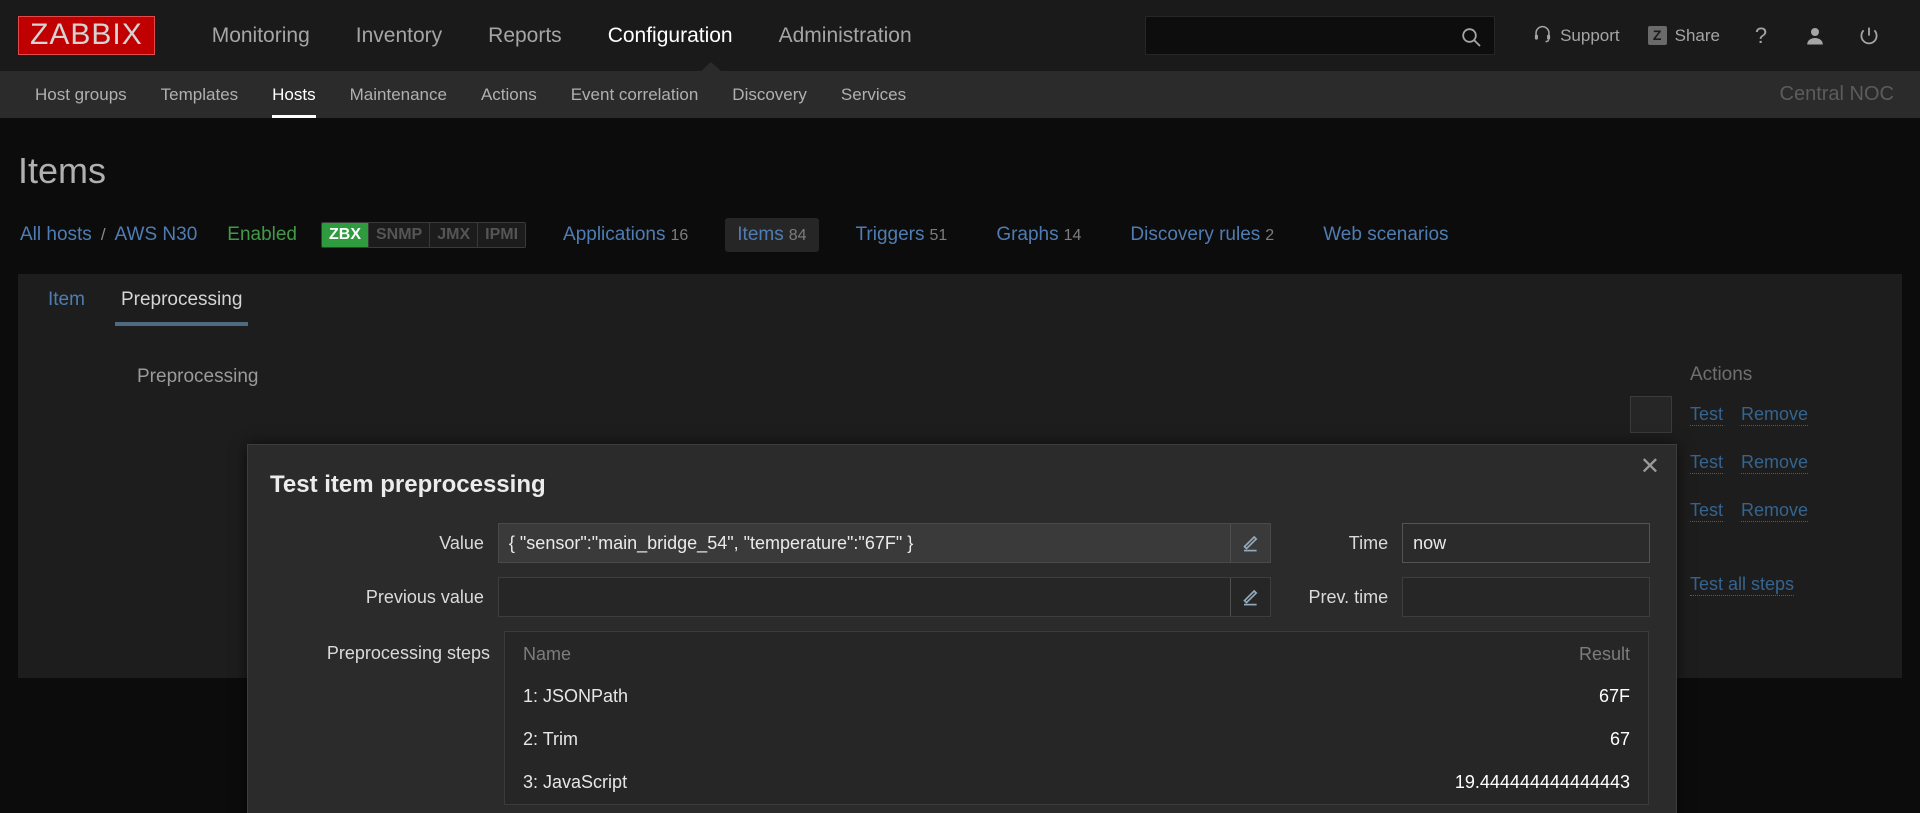 The height and width of the screenshot is (813, 1920). Describe the element at coordinates (62, 170) in the screenshot. I see `page-title: Items` at that location.